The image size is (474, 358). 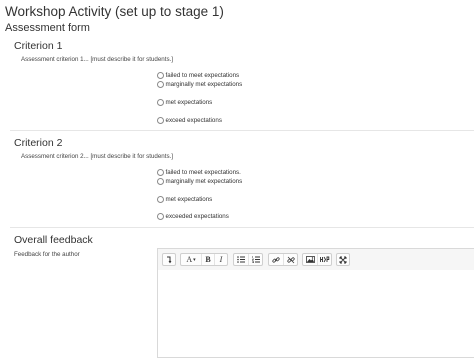 I want to click on criterion-1-option-met: met expectations, so click(x=184, y=102).